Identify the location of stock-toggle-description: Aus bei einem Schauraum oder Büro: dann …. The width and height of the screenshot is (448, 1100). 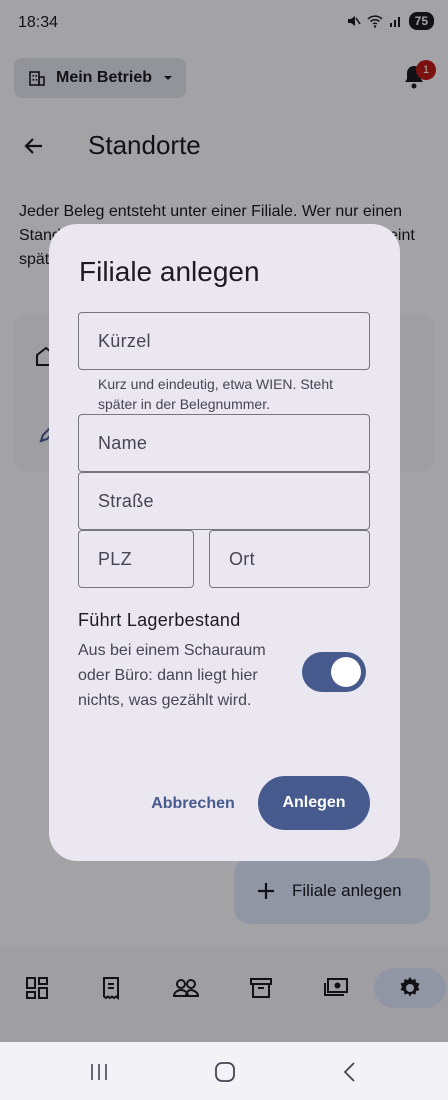
(172, 675).